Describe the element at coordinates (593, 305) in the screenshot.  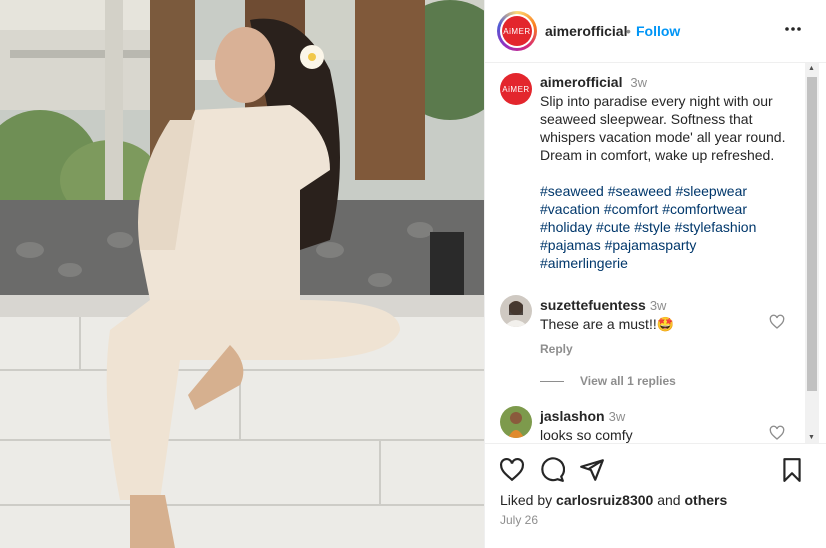
I see `comment-username: suzettefuentess` at that location.